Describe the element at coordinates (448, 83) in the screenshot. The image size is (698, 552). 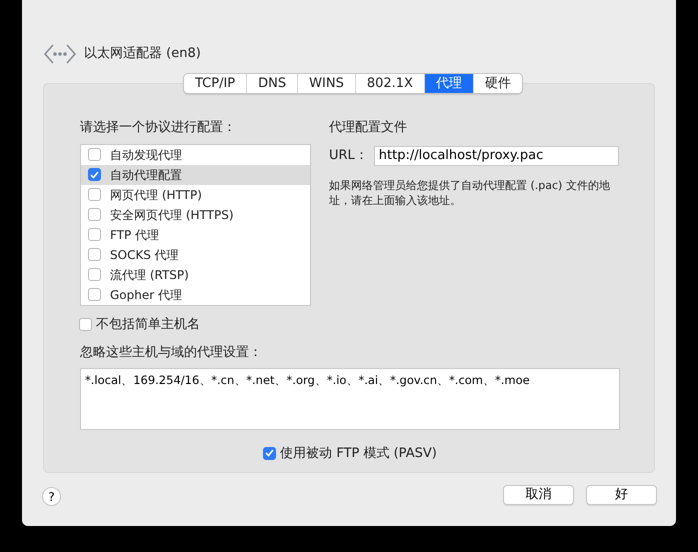
I see `tab: 代理` at that location.